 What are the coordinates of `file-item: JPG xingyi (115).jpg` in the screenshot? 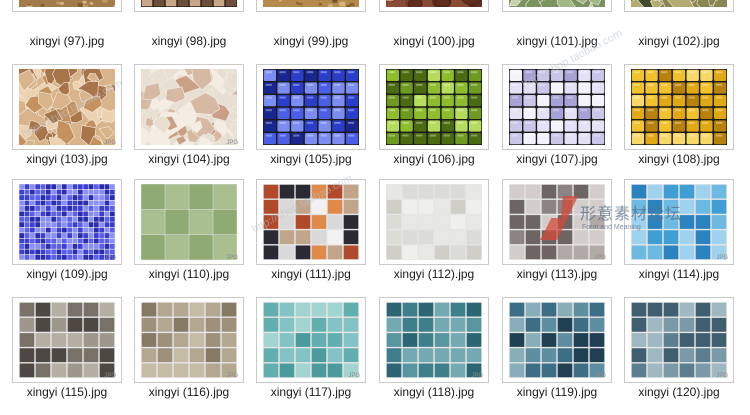 It's located at (67, 356).